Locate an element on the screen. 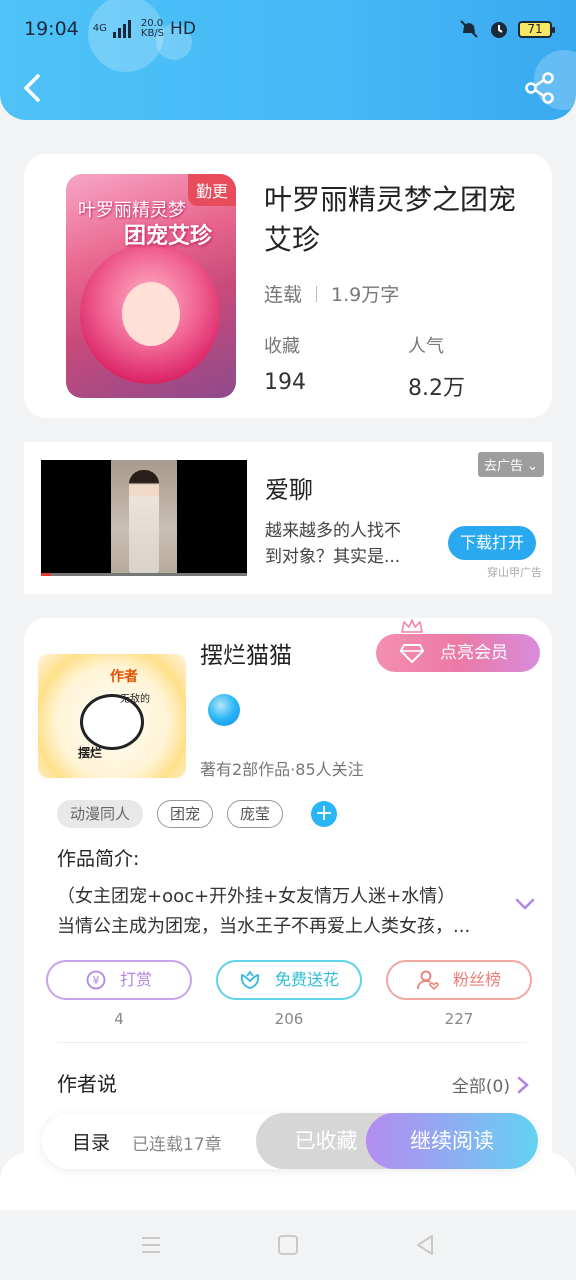 The height and width of the screenshot is (1280, 576). ad-video-progress is located at coordinates (144, 574).